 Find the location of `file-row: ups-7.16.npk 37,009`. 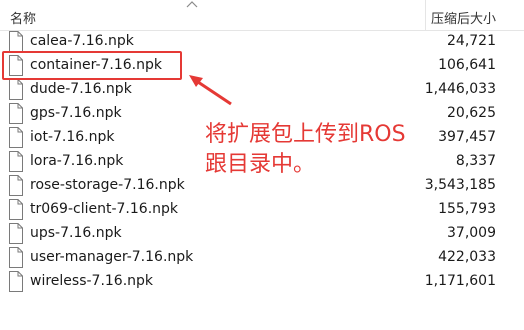

file-row: ups-7.16.npk 37,009 is located at coordinates (262, 234).